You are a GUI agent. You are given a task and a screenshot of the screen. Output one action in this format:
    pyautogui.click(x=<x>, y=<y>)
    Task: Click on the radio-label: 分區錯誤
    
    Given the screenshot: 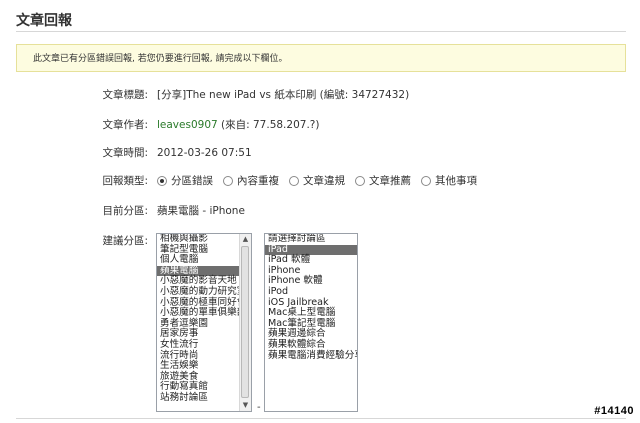 What is the action you would take?
    pyautogui.click(x=192, y=181)
    